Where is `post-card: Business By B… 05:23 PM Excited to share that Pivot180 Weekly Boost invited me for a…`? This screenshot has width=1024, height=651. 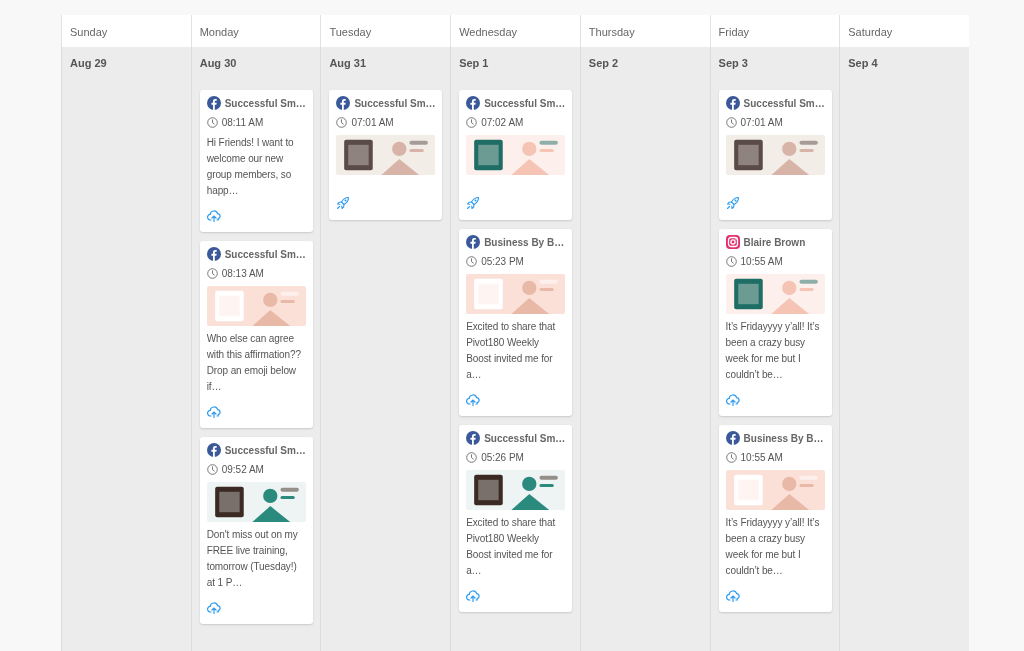
post-card: Business By B… 05:23 PM Excited to share that Pivot180 Weekly Boost invited me for a… is located at coordinates (516, 322).